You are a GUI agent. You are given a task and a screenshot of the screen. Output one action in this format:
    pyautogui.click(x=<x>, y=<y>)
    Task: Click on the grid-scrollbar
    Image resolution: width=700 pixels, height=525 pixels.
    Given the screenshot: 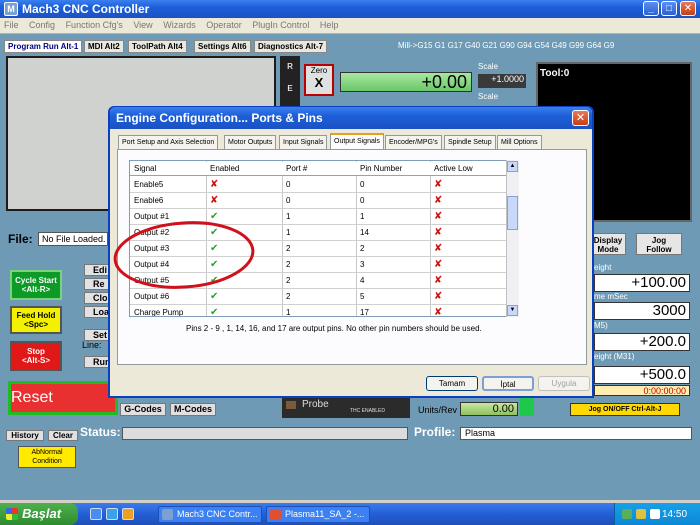 What is the action you would take?
    pyautogui.click(x=512, y=238)
    